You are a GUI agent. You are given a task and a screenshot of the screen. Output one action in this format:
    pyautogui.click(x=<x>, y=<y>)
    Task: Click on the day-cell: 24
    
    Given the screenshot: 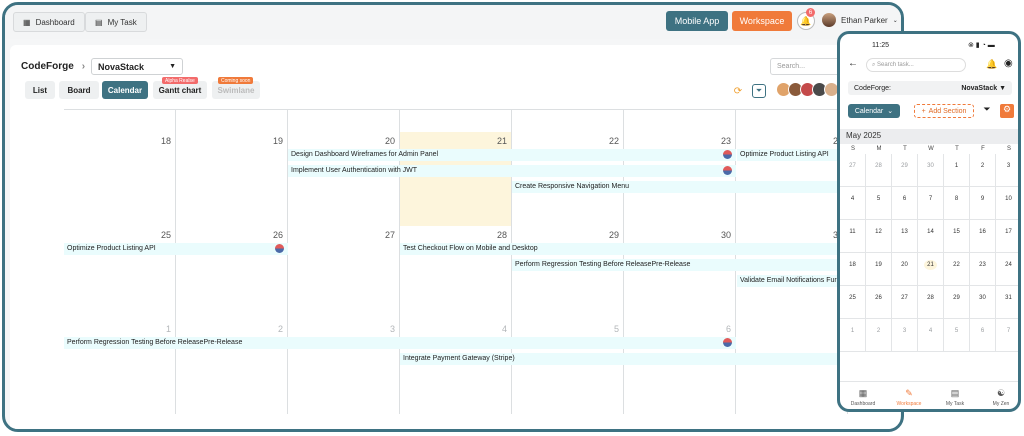 What is the action you would take?
    pyautogui.click(x=792, y=179)
    